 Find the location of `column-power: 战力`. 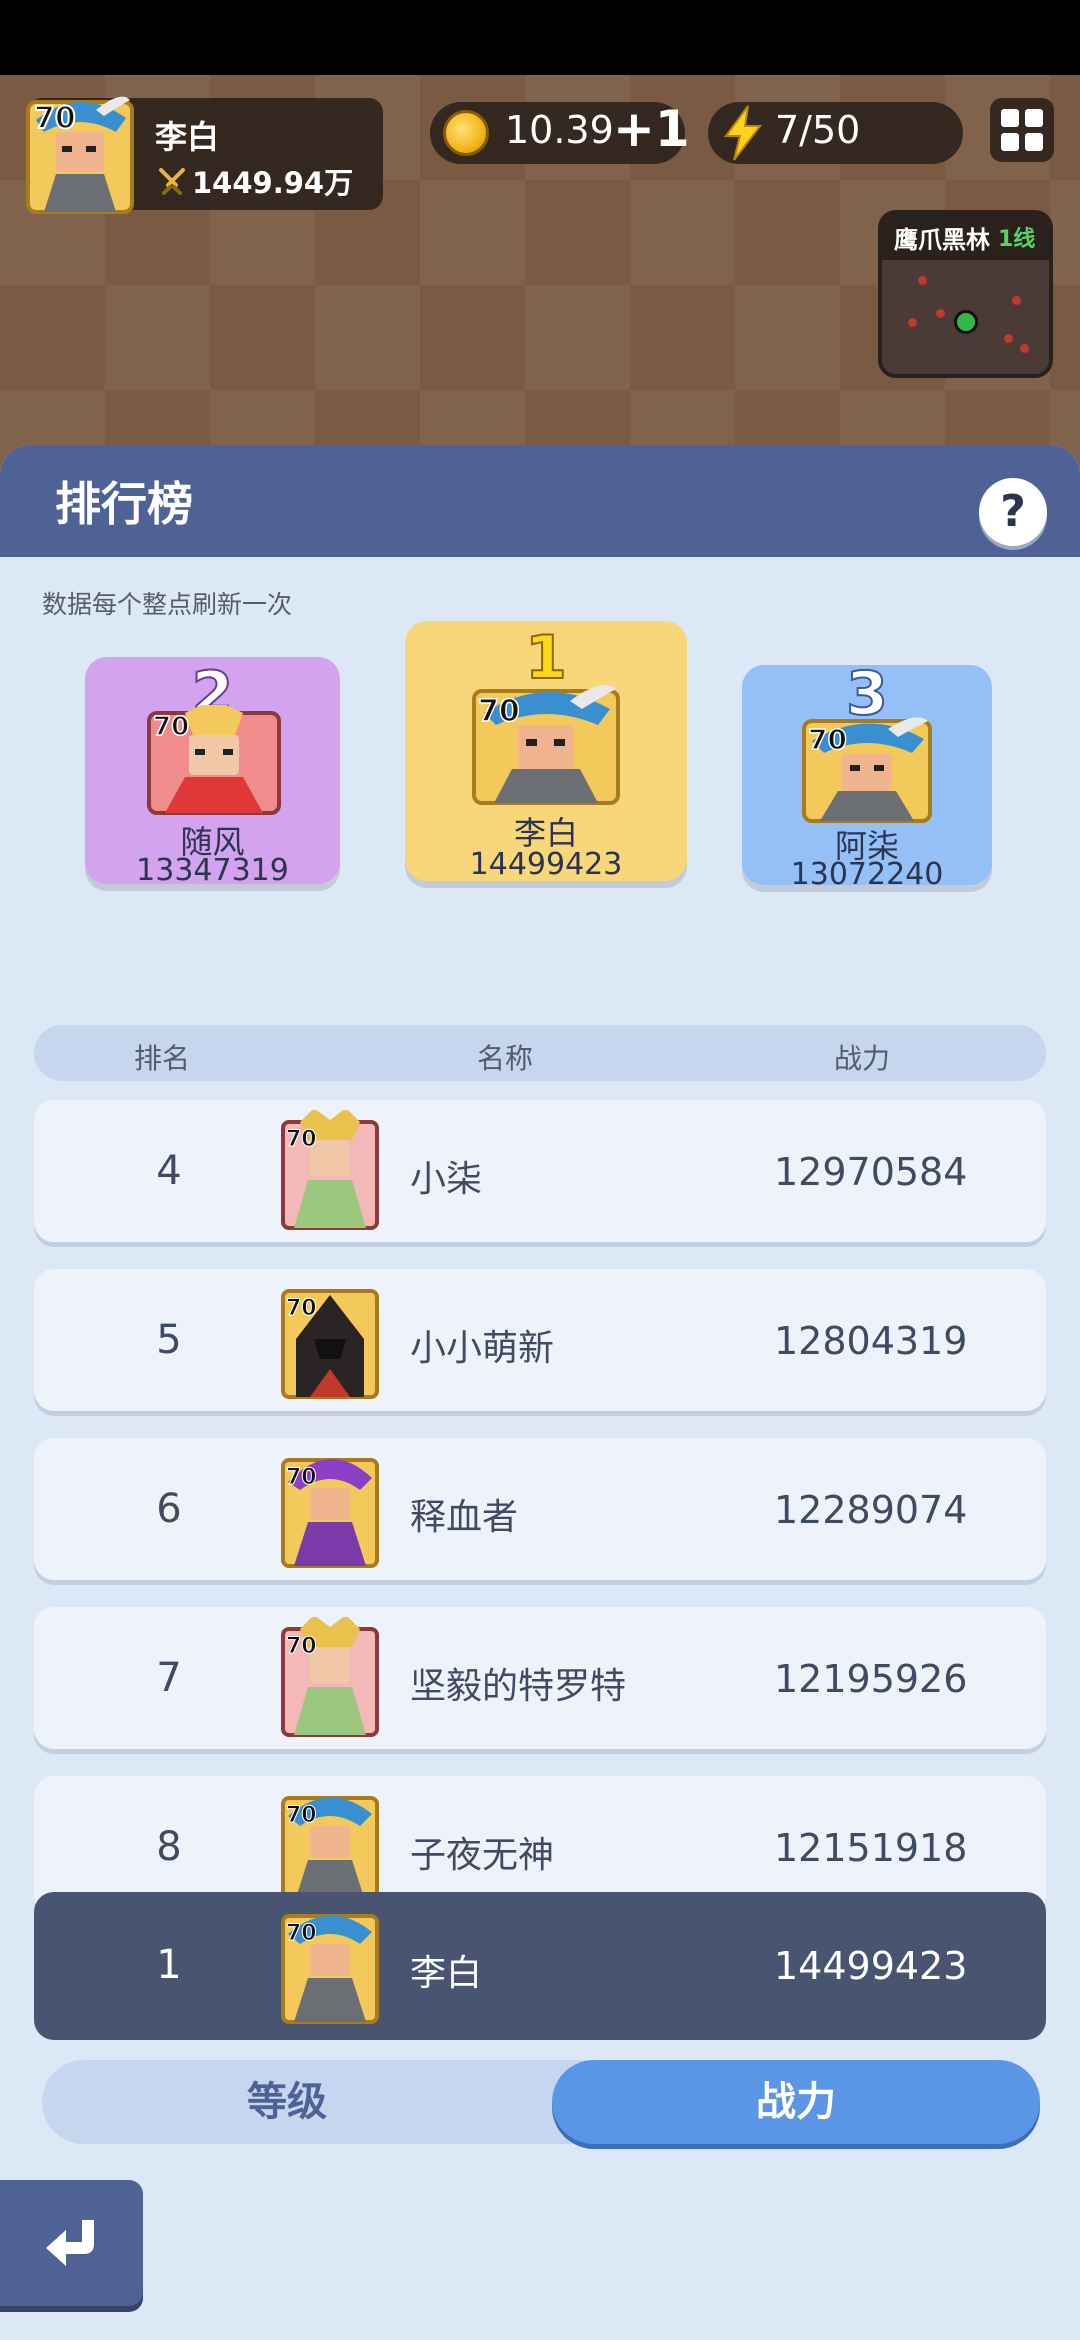

column-power: 战力 is located at coordinates (862, 1058).